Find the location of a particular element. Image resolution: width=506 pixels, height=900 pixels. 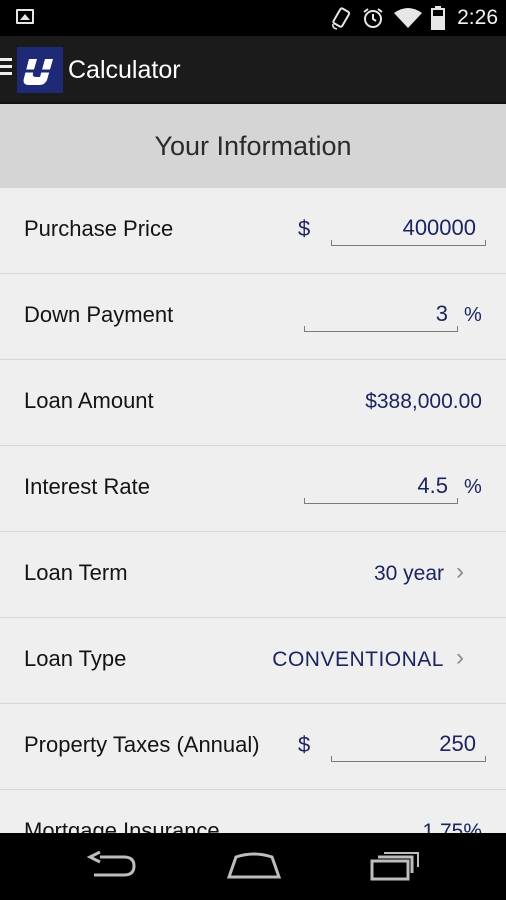

hamburger-icon is located at coordinates (6, 67).